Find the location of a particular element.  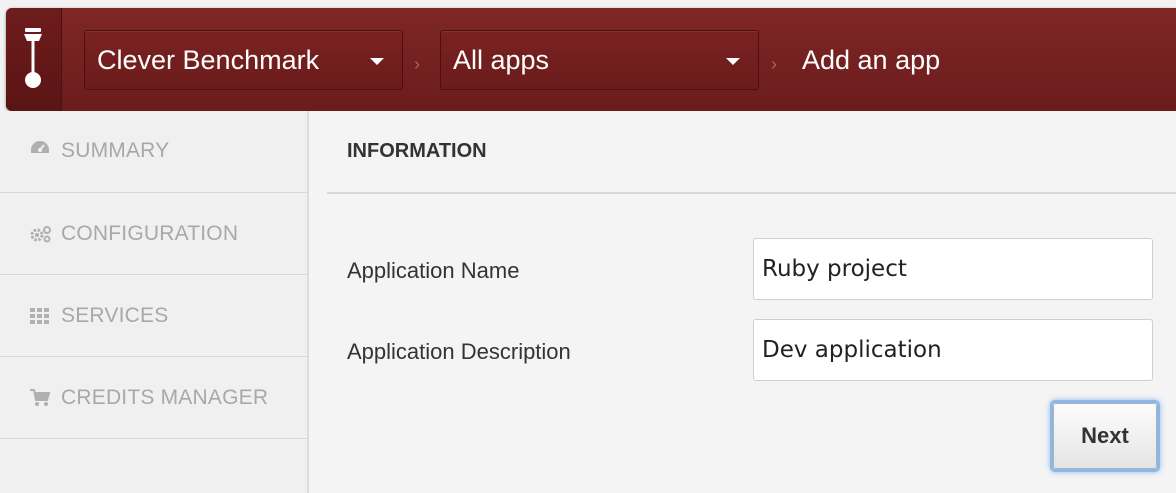

brand-logo-icon is located at coordinates (33, 58).